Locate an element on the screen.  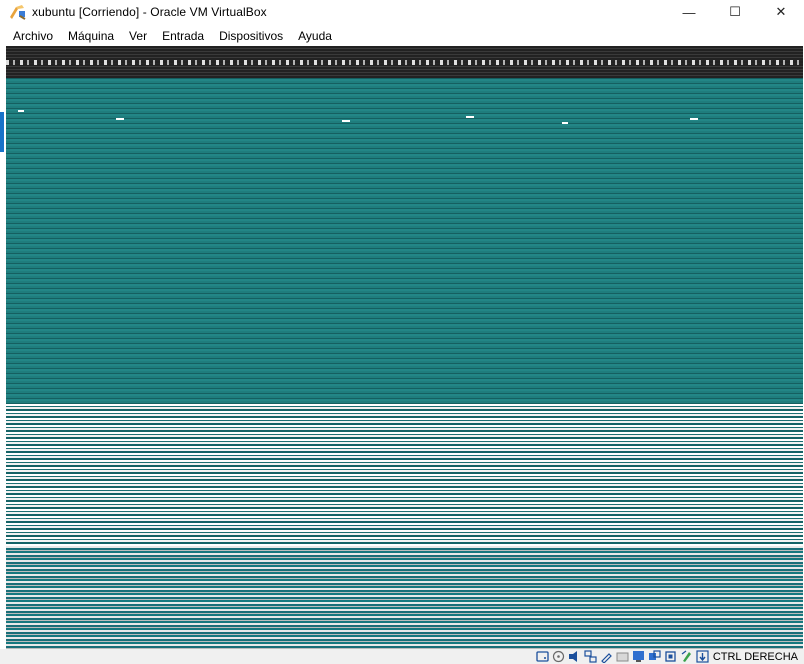
status-bar: CTRL DERECHA is located at coordinates (402, 656).